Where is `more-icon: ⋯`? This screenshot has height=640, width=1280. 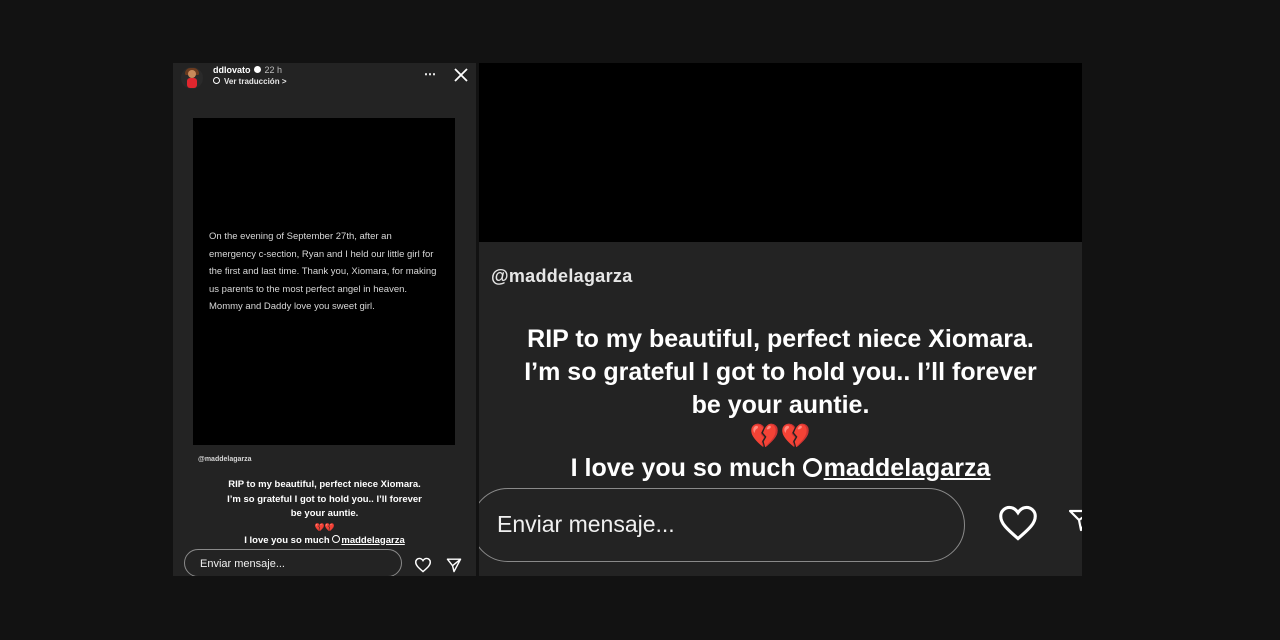 more-icon: ⋯ is located at coordinates (430, 74).